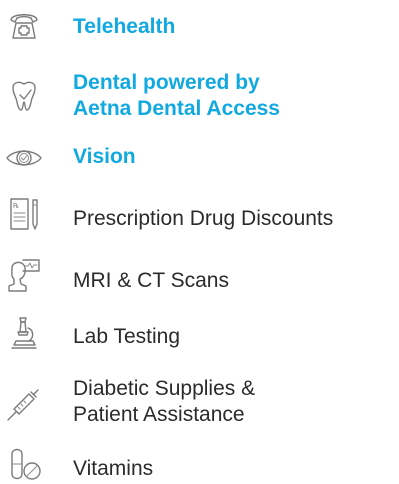  I want to click on eye-icon, so click(24, 160).